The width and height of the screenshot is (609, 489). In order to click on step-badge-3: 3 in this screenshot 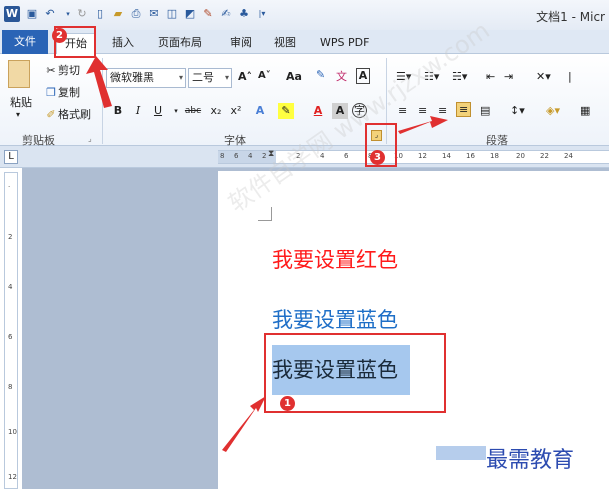, I will do `click(377, 157)`.